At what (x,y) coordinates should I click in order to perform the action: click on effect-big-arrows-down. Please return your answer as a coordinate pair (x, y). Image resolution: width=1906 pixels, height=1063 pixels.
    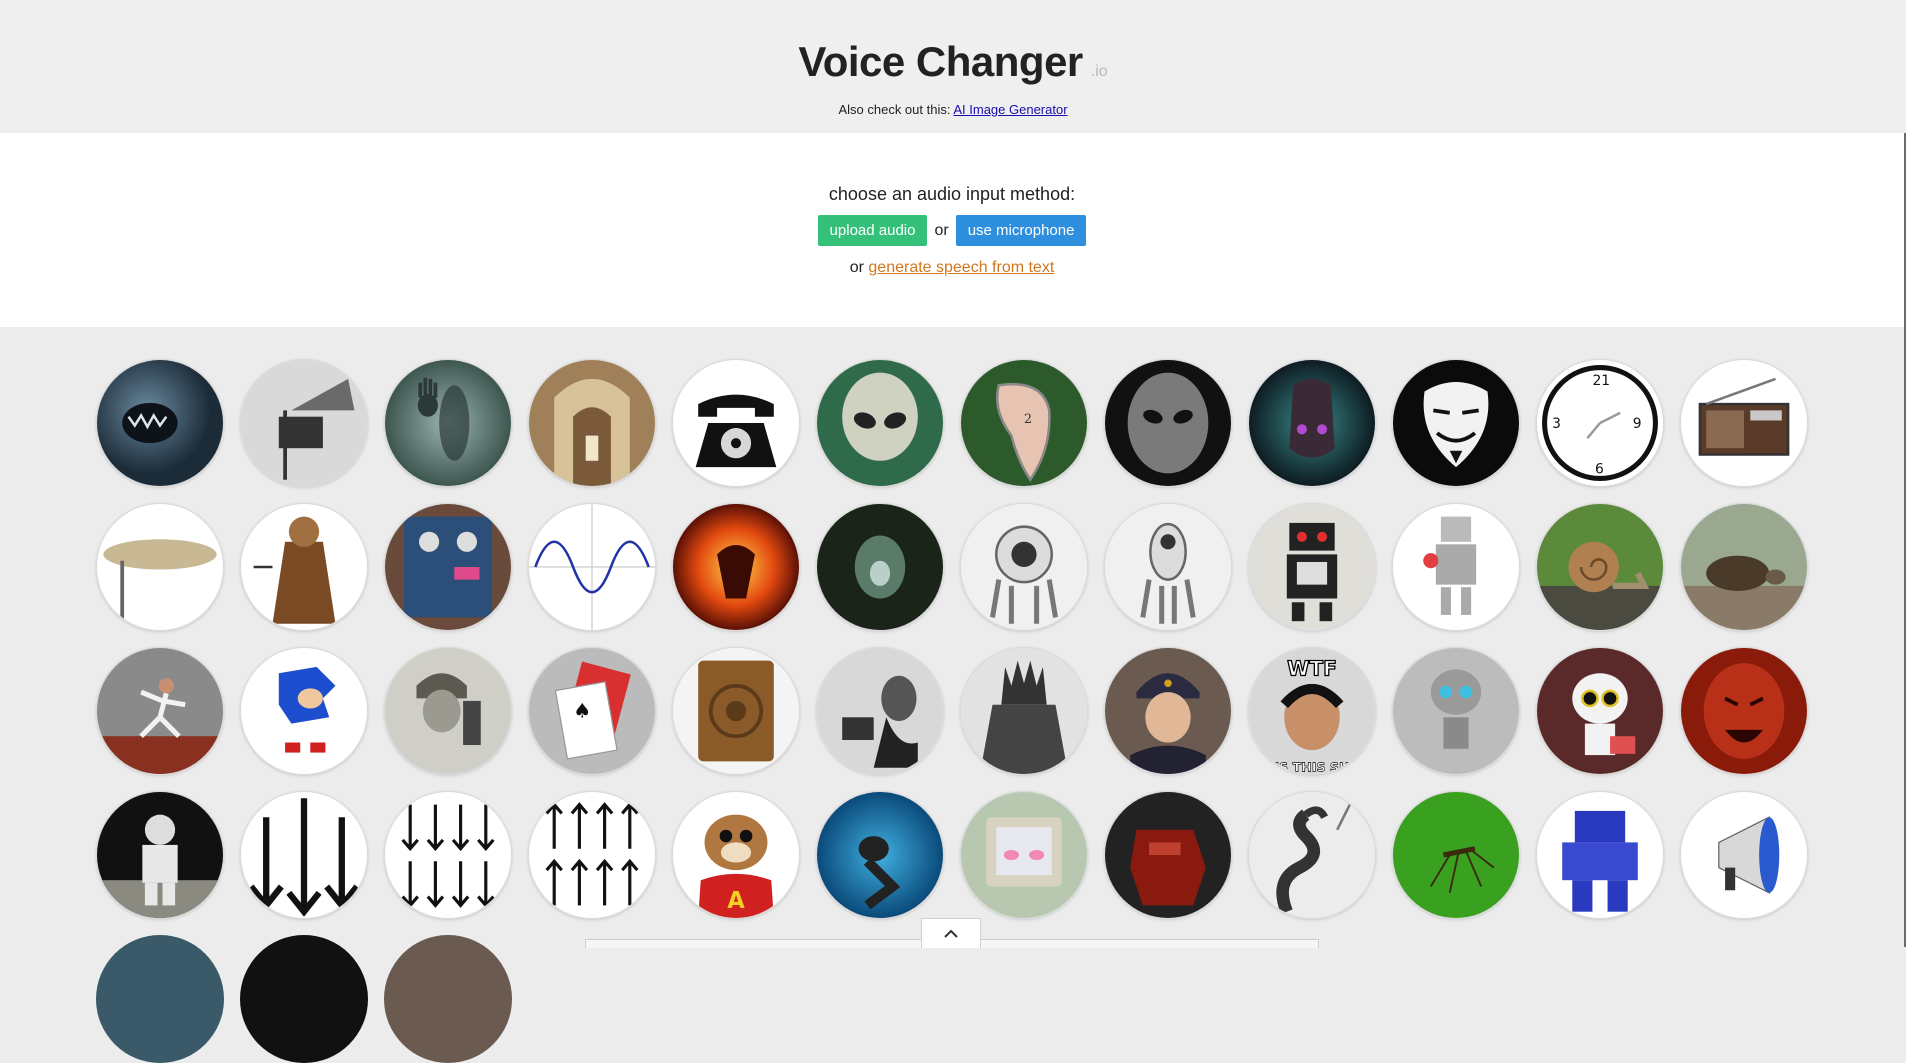
    Looking at the image, I should click on (304, 855).